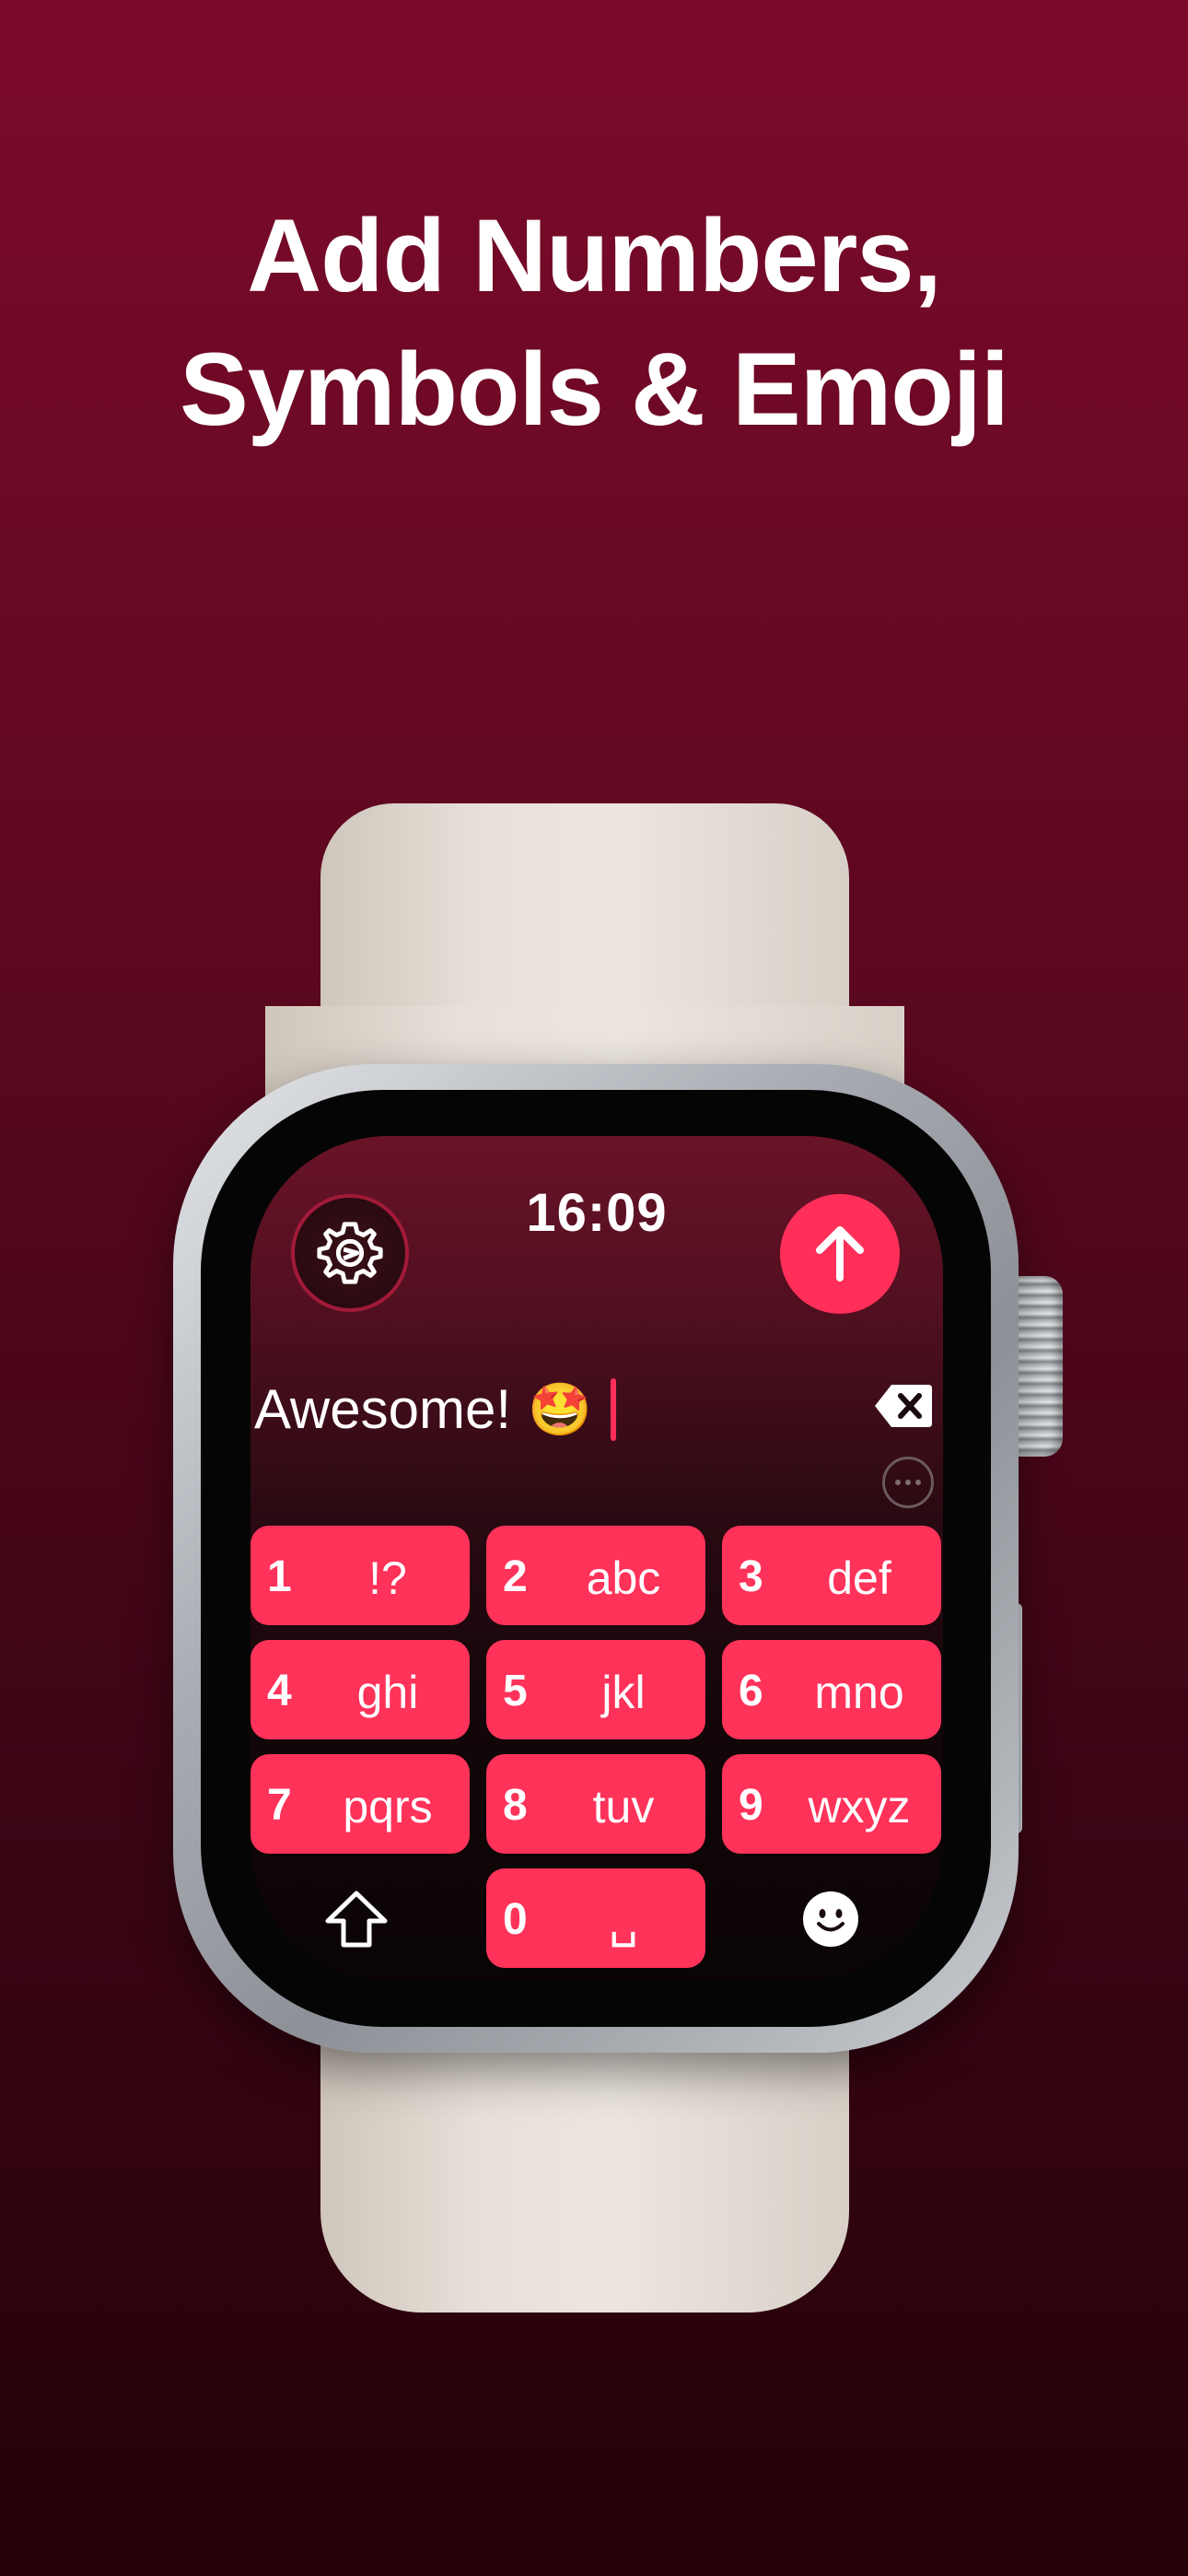 Image resolution: width=1188 pixels, height=2576 pixels. Describe the element at coordinates (515, 1805) in the screenshot. I see `key-number: 8` at that location.